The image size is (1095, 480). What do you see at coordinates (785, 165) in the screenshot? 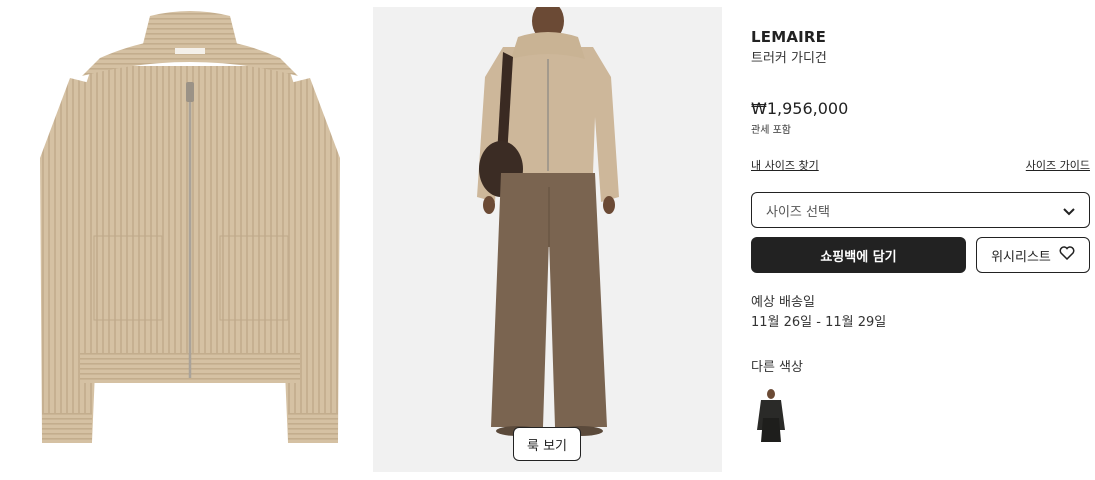
I see `find-my-size-link: 내 사이즈 찾기` at bounding box center [785, 165].